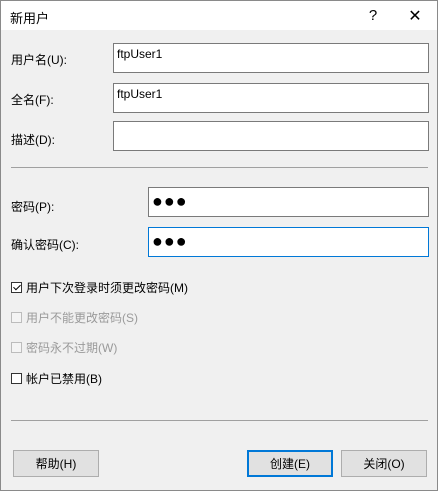 This screenshot has height=491, width=438. Describe the element at coordinates (271, 98) in the screenshot. I see `fullname-field: ftpUser1` at that location.